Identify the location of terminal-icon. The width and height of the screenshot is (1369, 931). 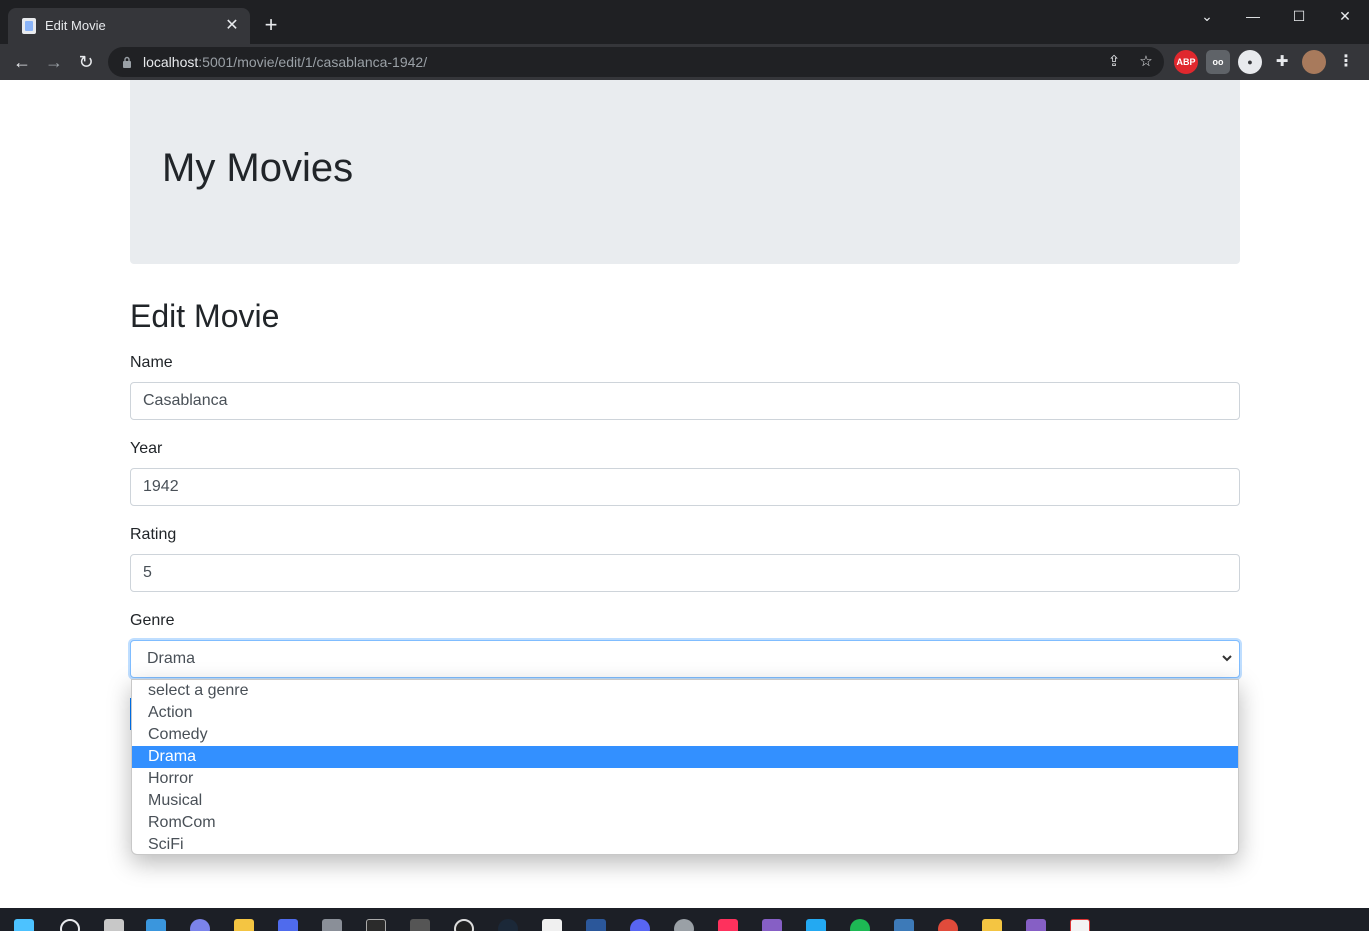
(376, 925).